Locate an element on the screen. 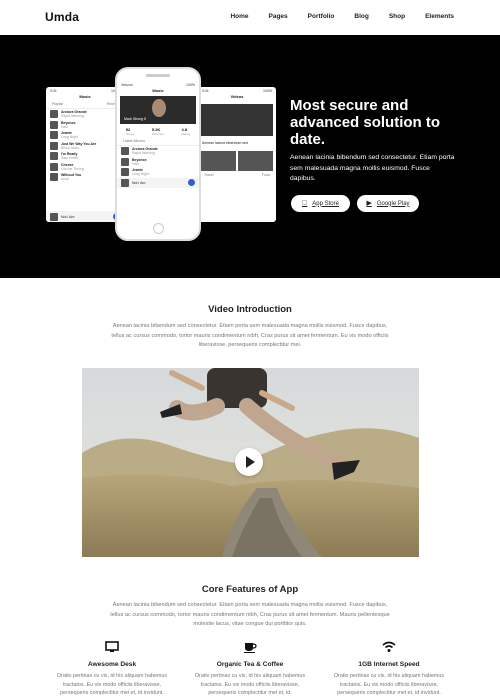  nav-item-elements: Elements is located at coordinates (439, 16).